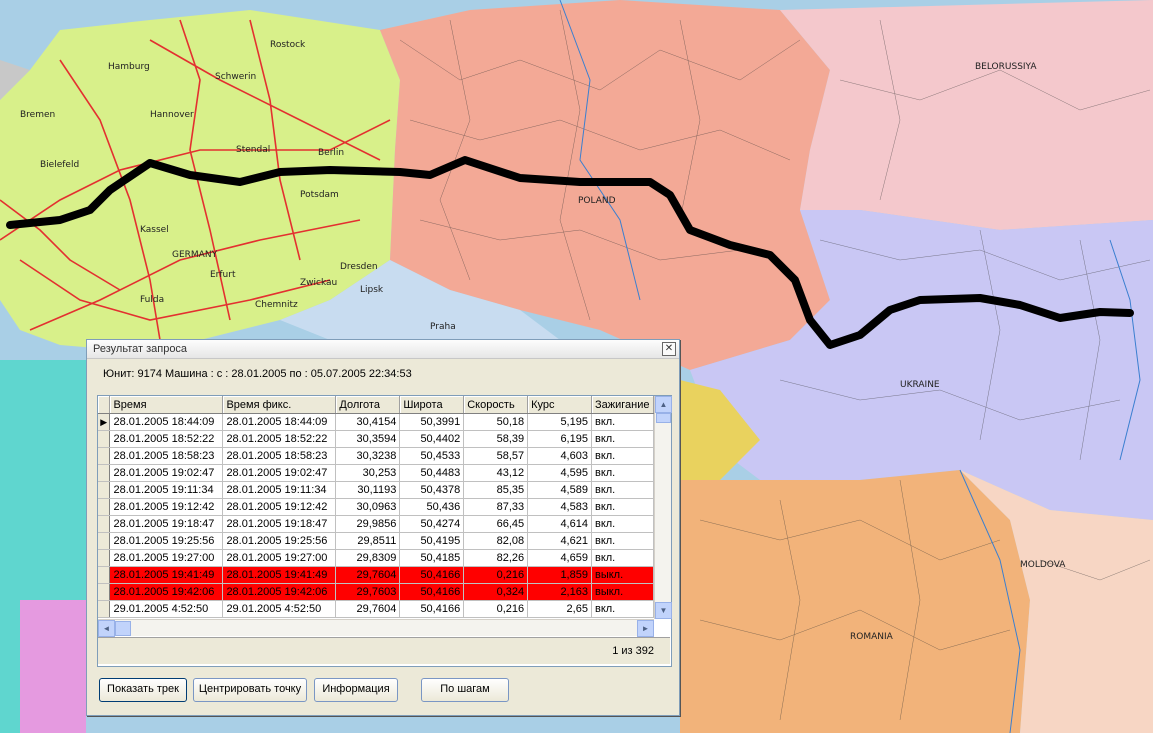  Describe the element at coordinates (279, 490) in the screenshot. I see `cell-fix: 28.01.2005 19:11:34` at that location.